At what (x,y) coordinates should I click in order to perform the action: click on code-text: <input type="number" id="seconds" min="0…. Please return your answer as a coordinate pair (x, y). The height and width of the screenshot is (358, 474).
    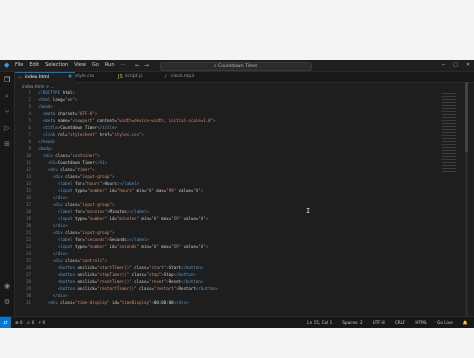
    Looking at the image, I should click on (123, 246).